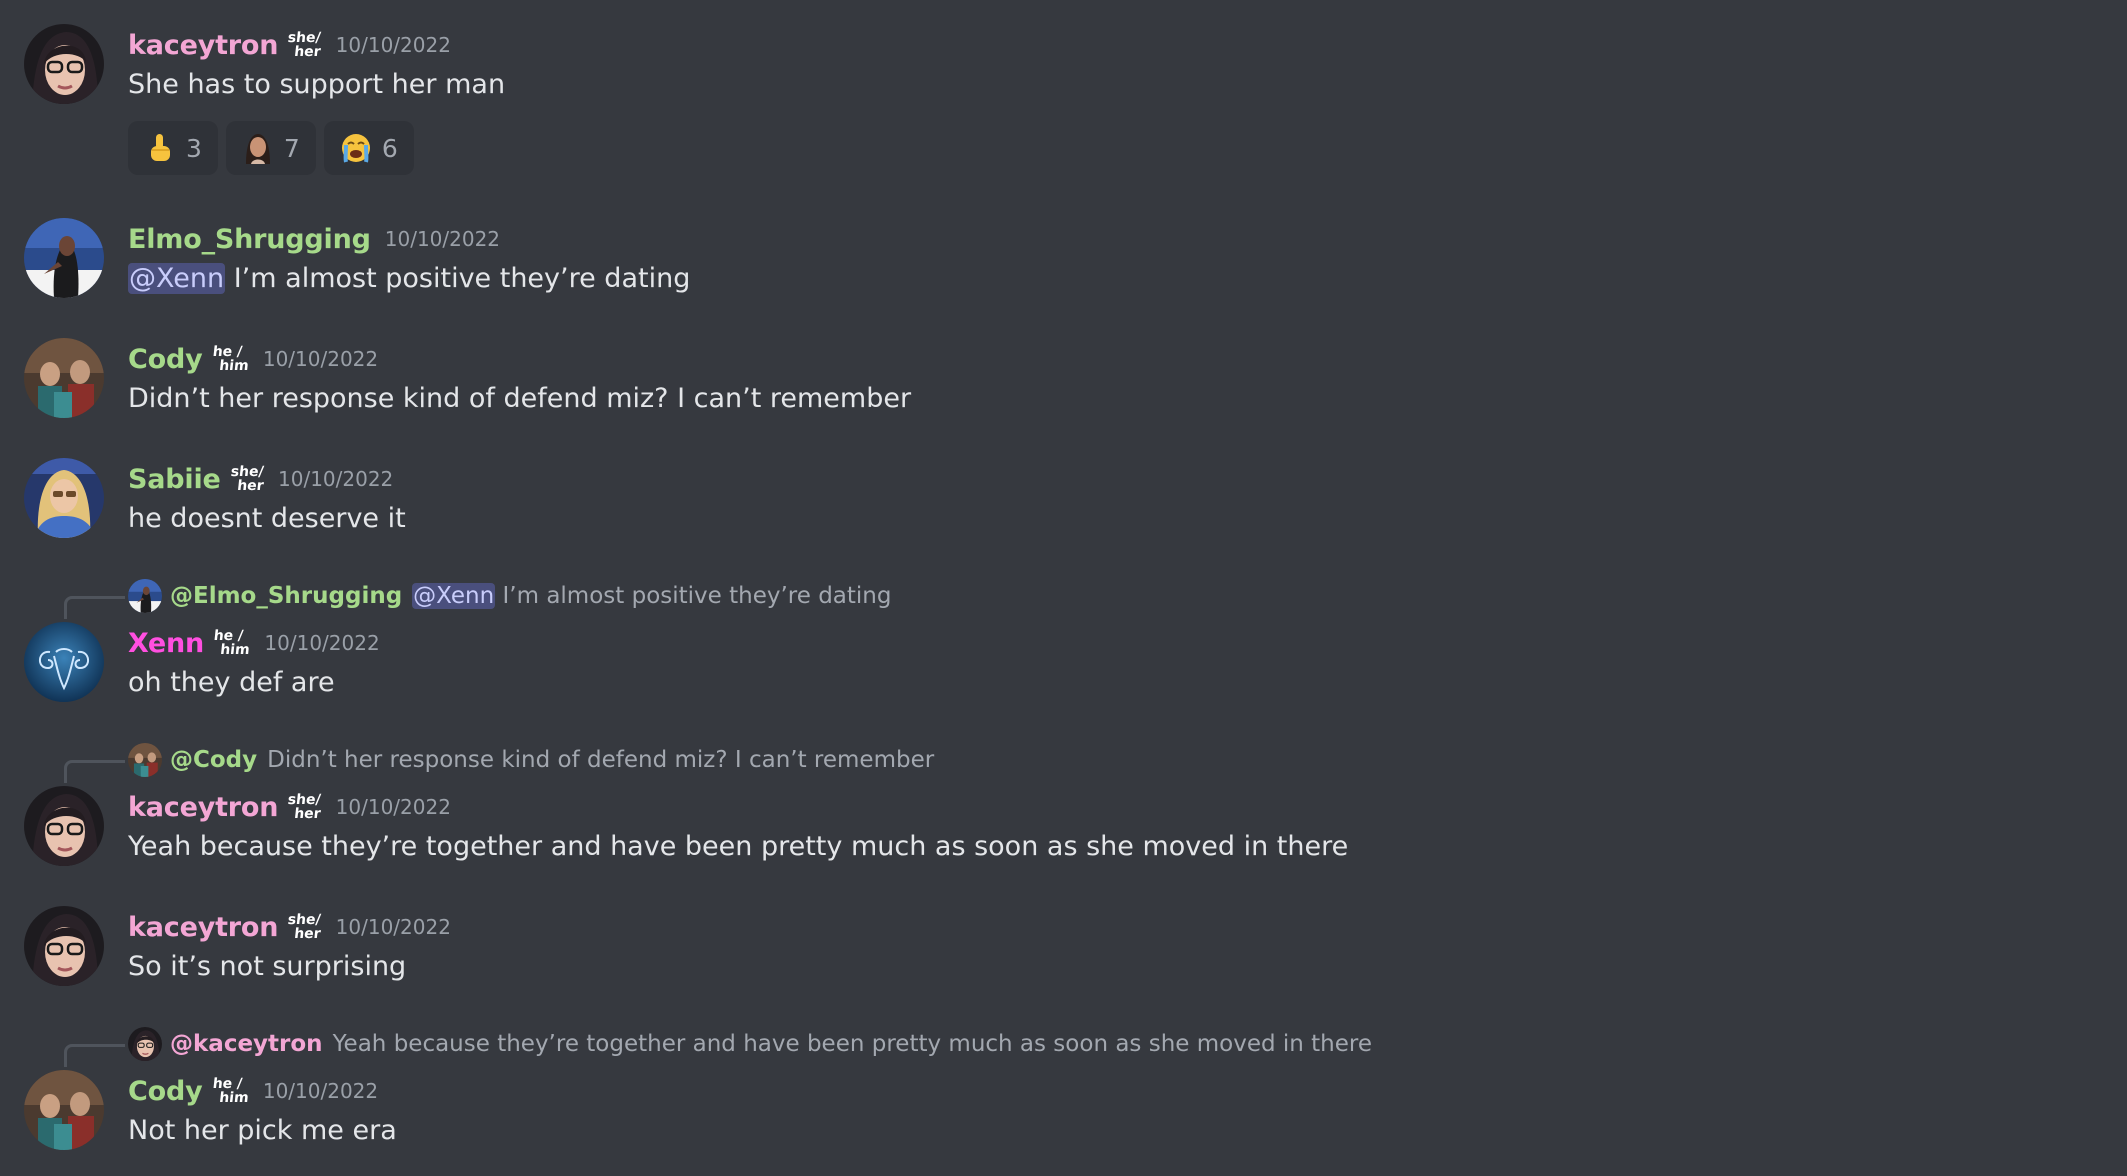 This screenshot has height=1176, width=2127. I want to click on message-text: he doesnt deserve it, so click(267, 518).